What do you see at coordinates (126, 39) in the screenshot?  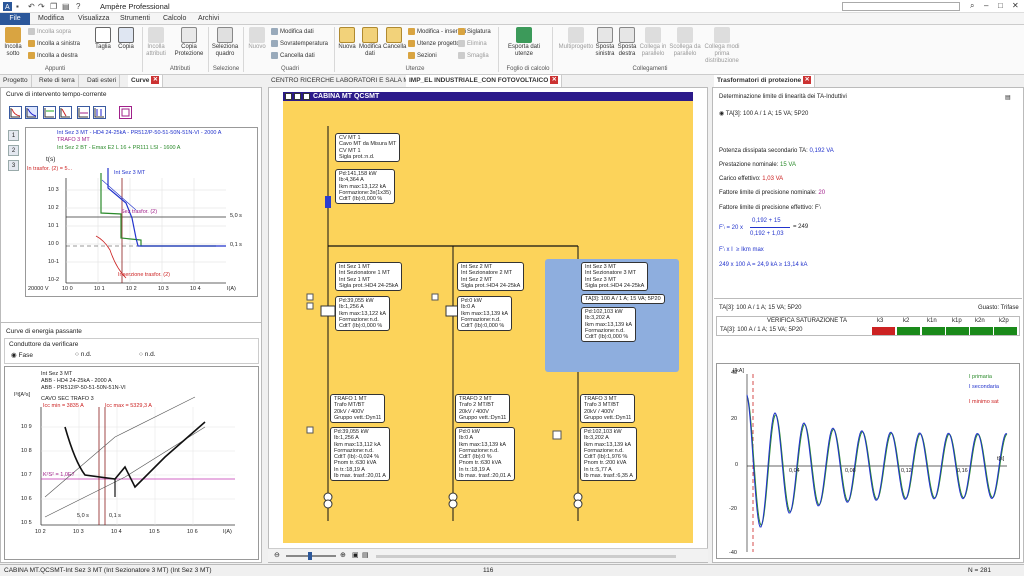 I see `copia-button: Copia` at bounding box center [126, 39].